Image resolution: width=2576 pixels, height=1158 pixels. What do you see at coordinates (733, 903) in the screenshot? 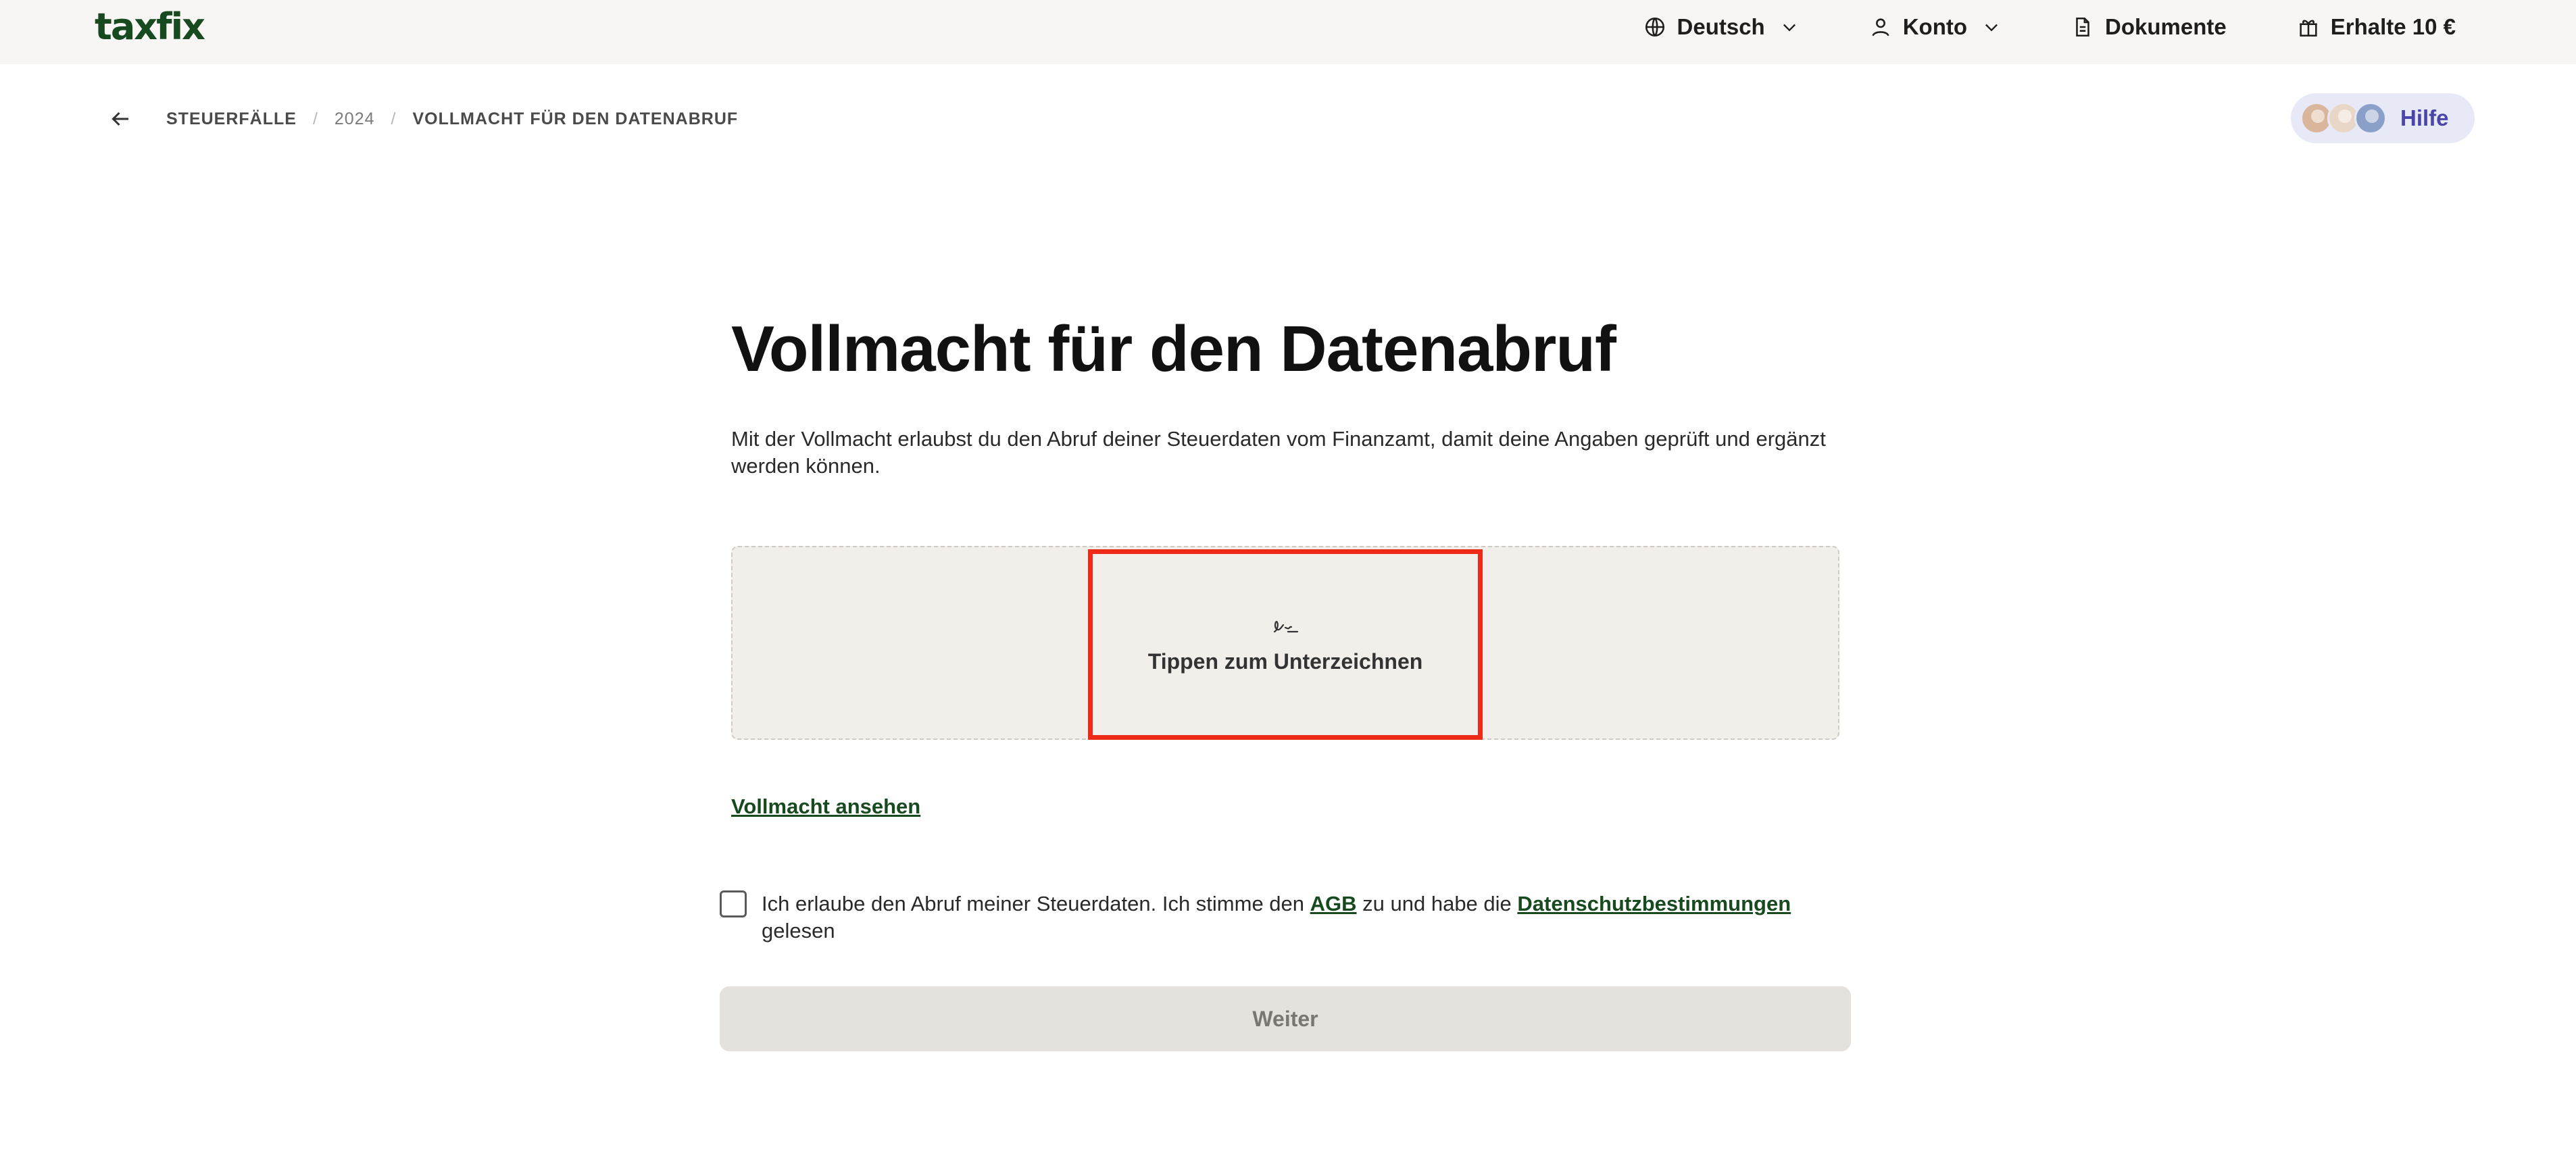
I see `consent-checkbox` at bounding box center [733, 903].